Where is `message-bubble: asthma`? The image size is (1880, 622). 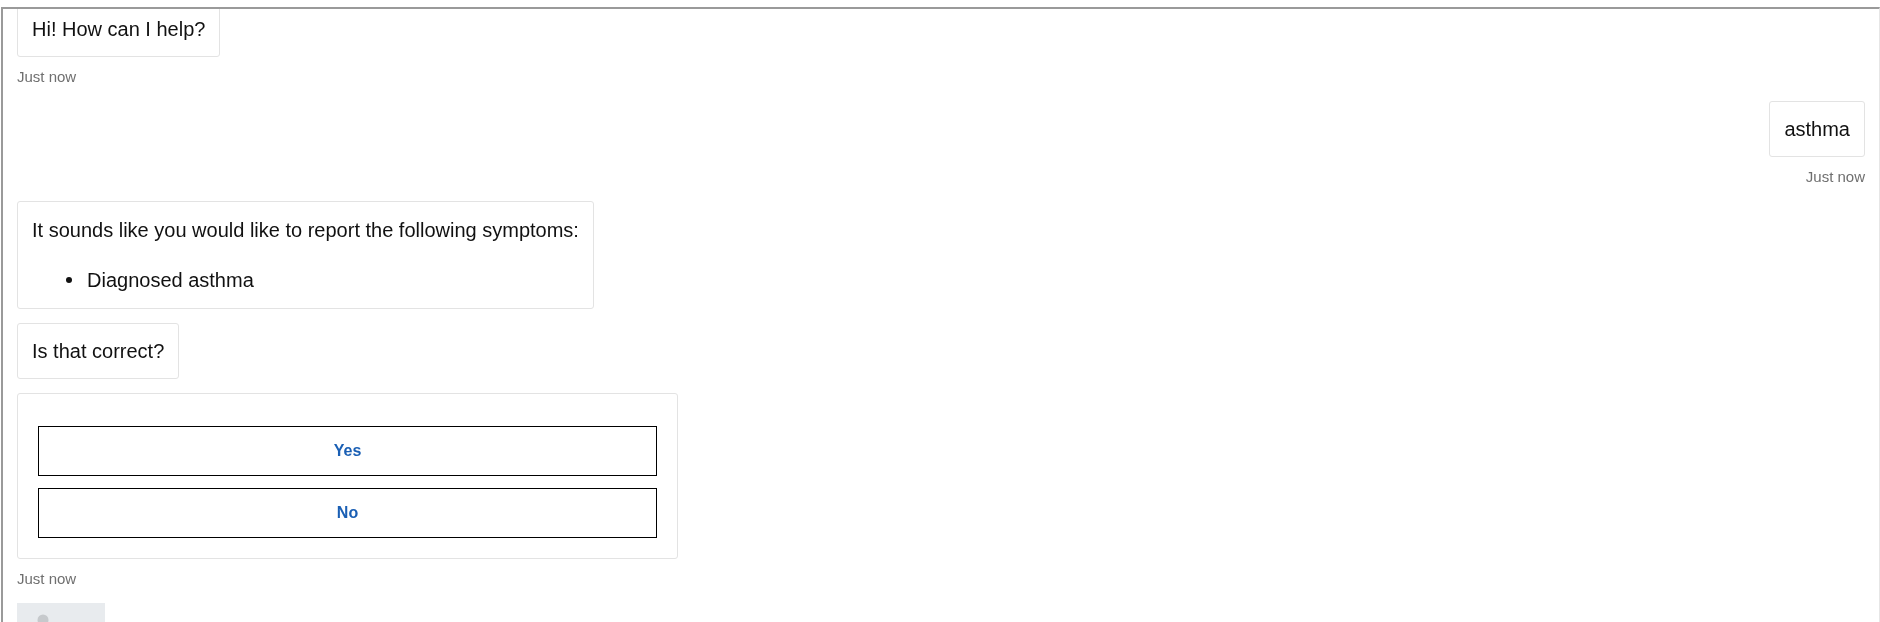
message-bubble: asthma is located at coordinates (1817, 129).